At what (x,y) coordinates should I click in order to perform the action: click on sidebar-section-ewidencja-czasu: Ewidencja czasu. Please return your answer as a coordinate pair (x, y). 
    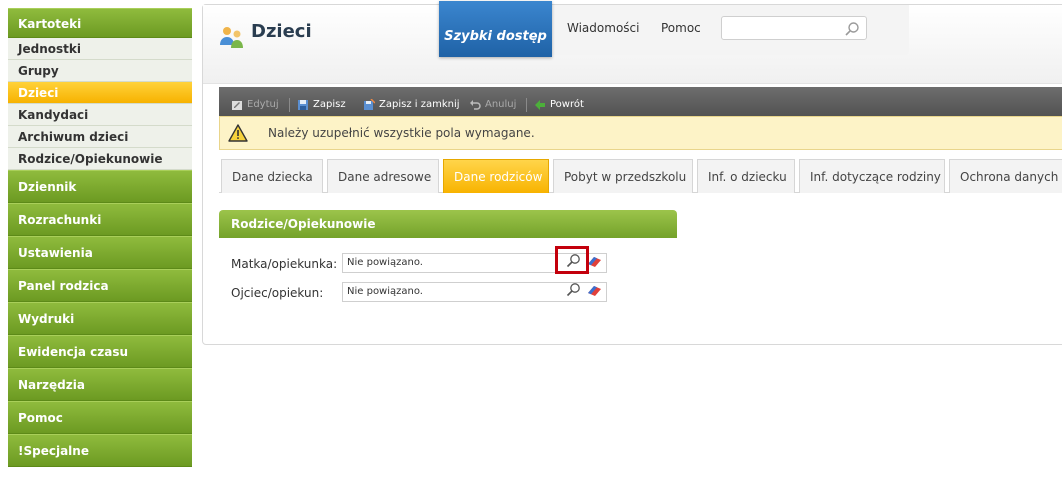
    Looking at the image, I should click on (100, 351).